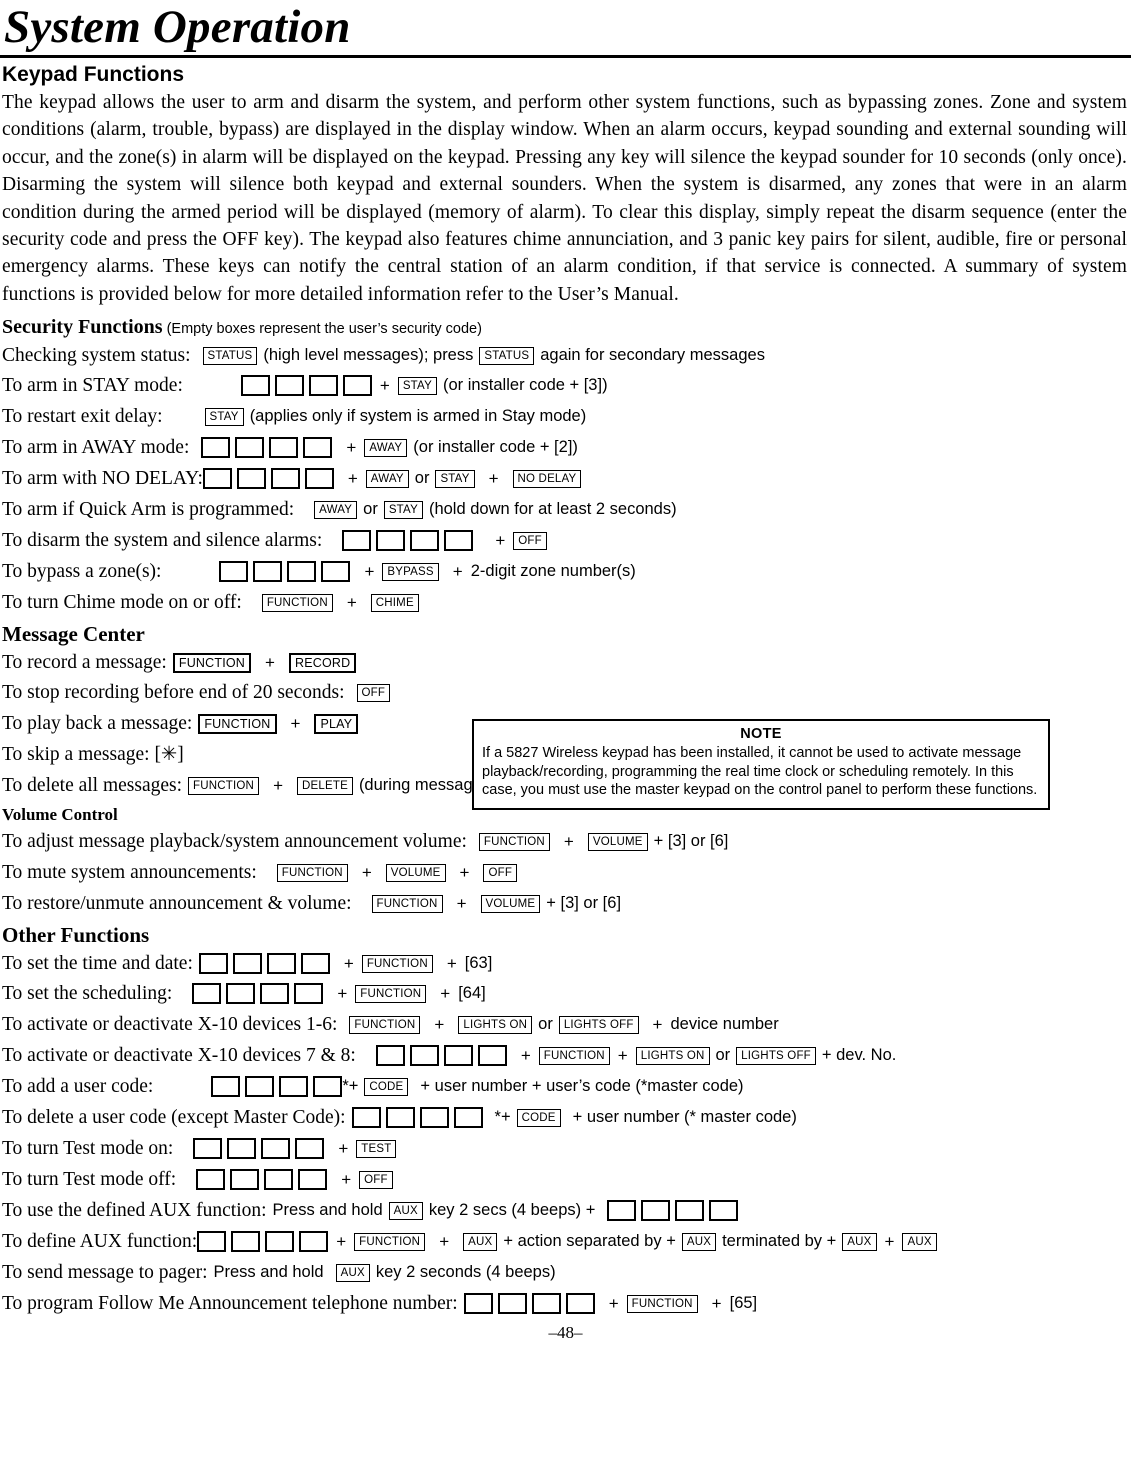  I want to click on key-status-2: STATUS, so click(507, 356).